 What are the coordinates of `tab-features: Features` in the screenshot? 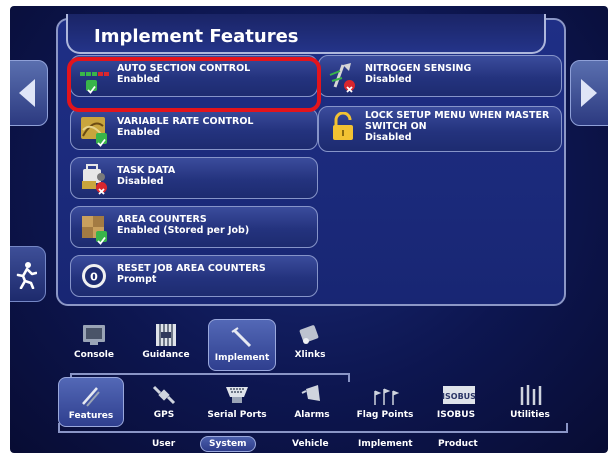 It's located at (91, 402).